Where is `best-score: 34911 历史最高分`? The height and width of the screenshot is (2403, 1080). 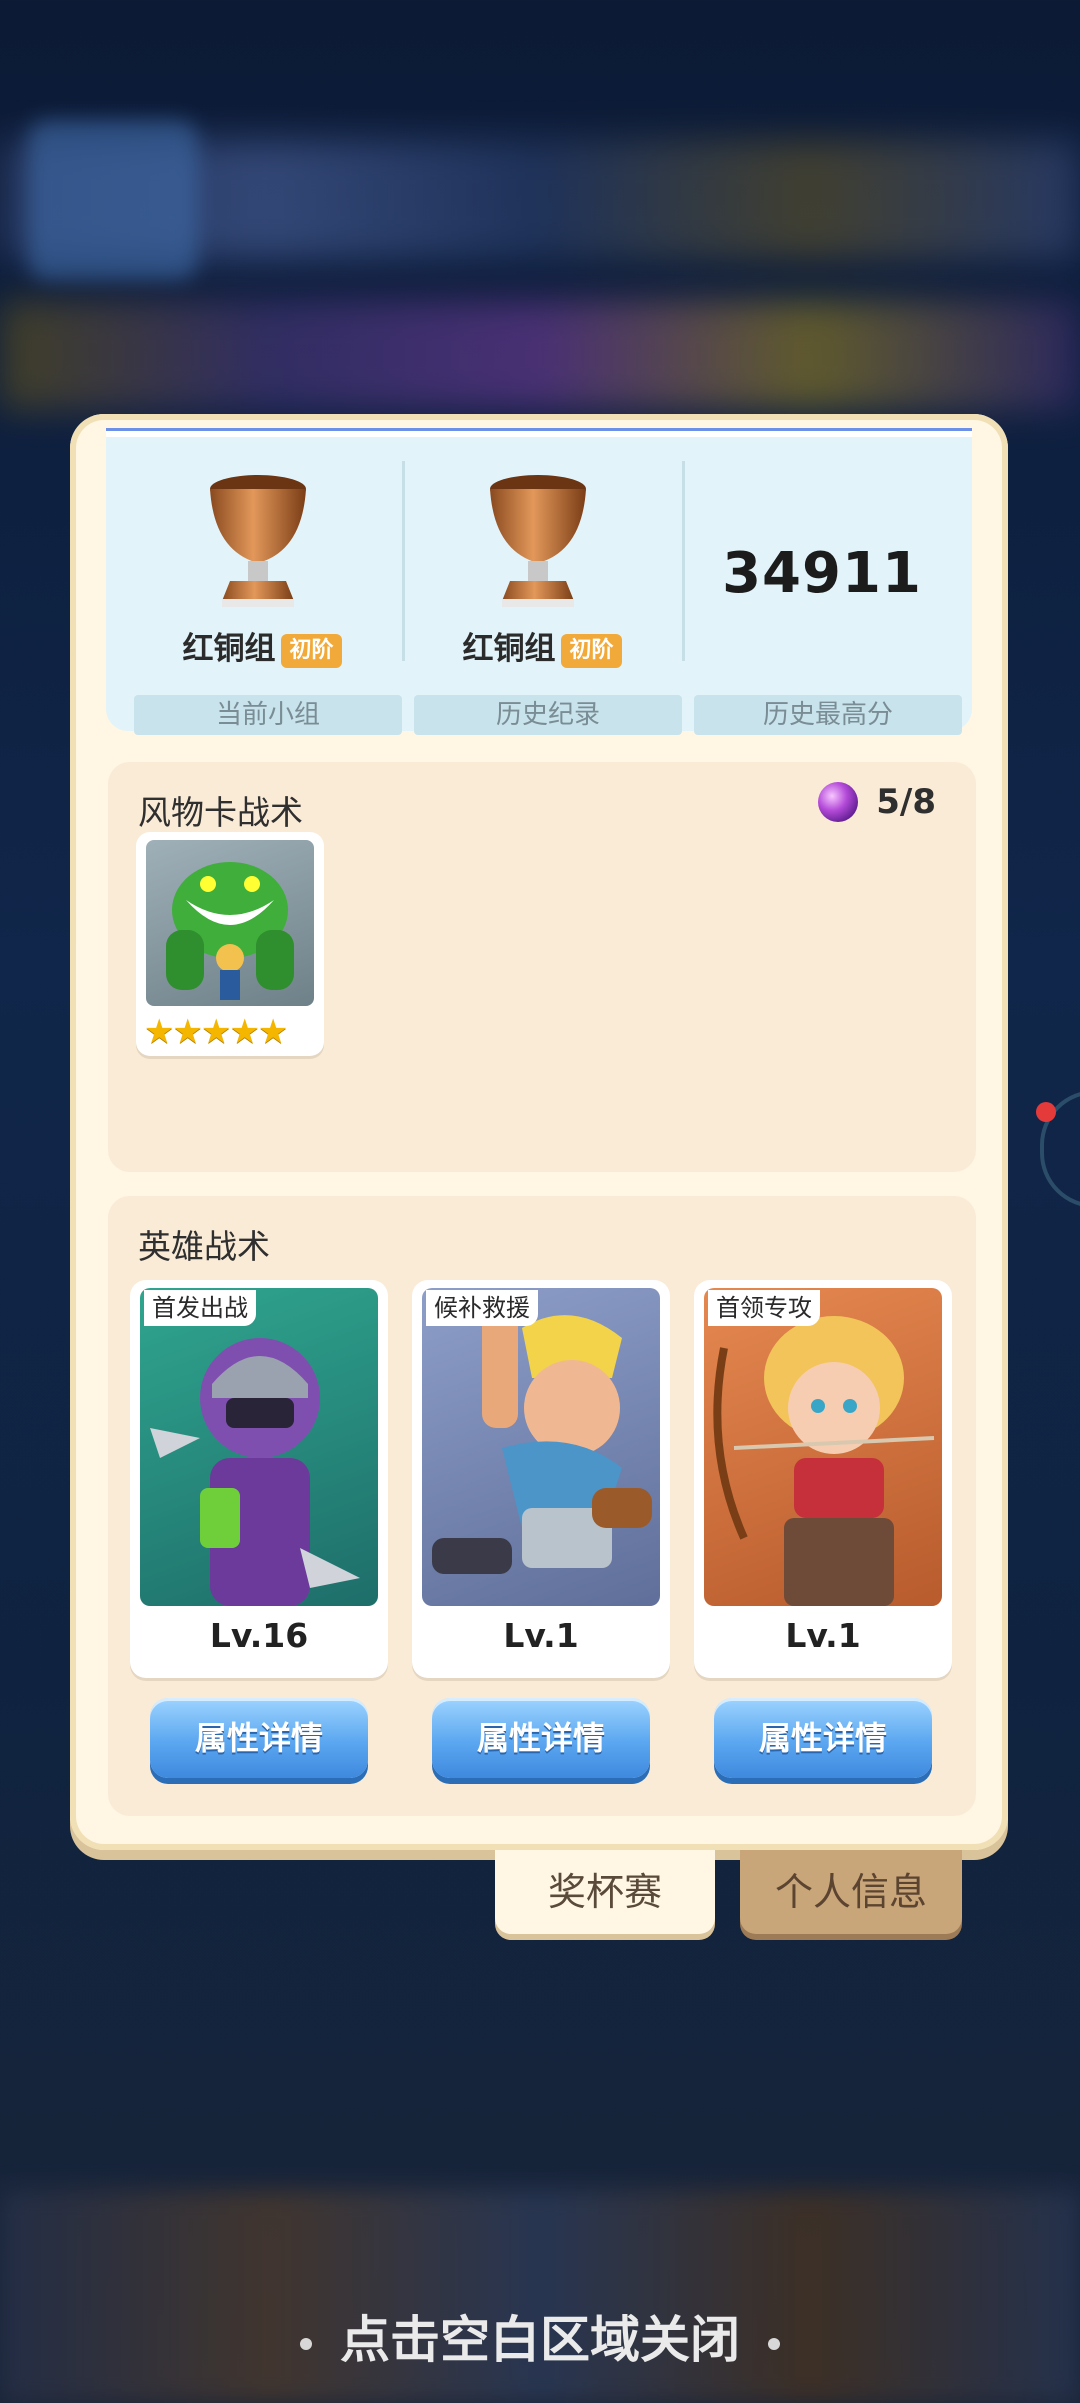
best-score: 34911 历史最高分 is located at coordinates (822, 593).